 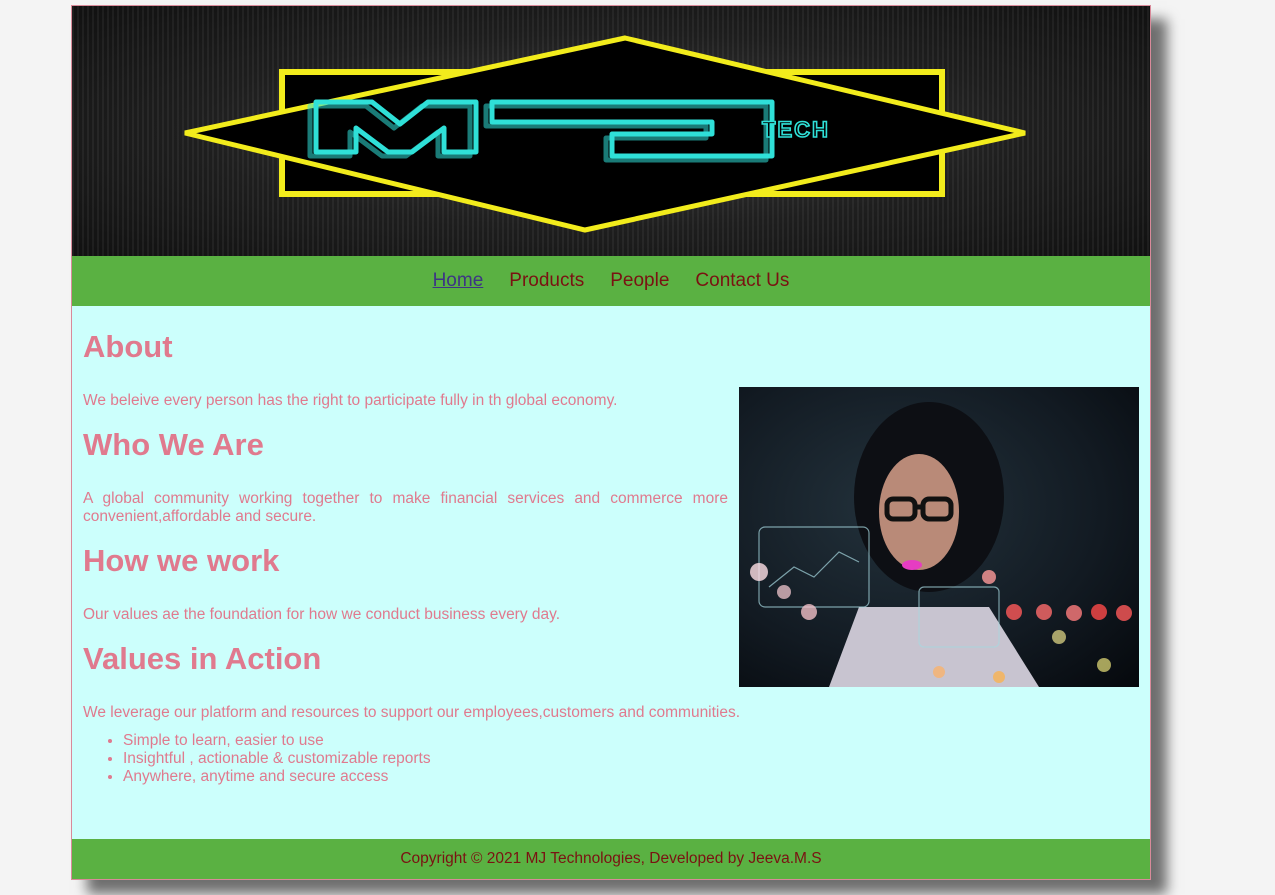 What do you see at coordinates (128, 346) in the screenshot?
I see `about-heading: About` at bounding box center [128, 346].